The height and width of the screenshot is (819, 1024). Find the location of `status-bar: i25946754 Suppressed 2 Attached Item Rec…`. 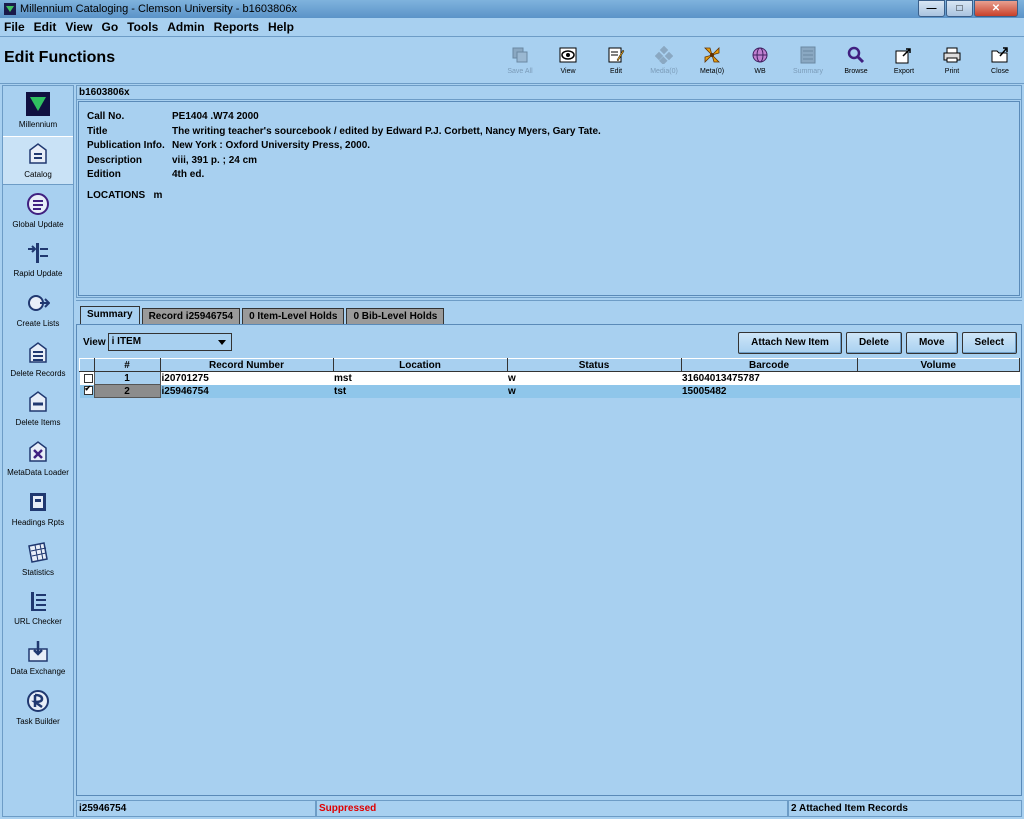

status-bar: i25946754 Suppressed 2 Attached Item Rec… is located at coordinates (549, 808).